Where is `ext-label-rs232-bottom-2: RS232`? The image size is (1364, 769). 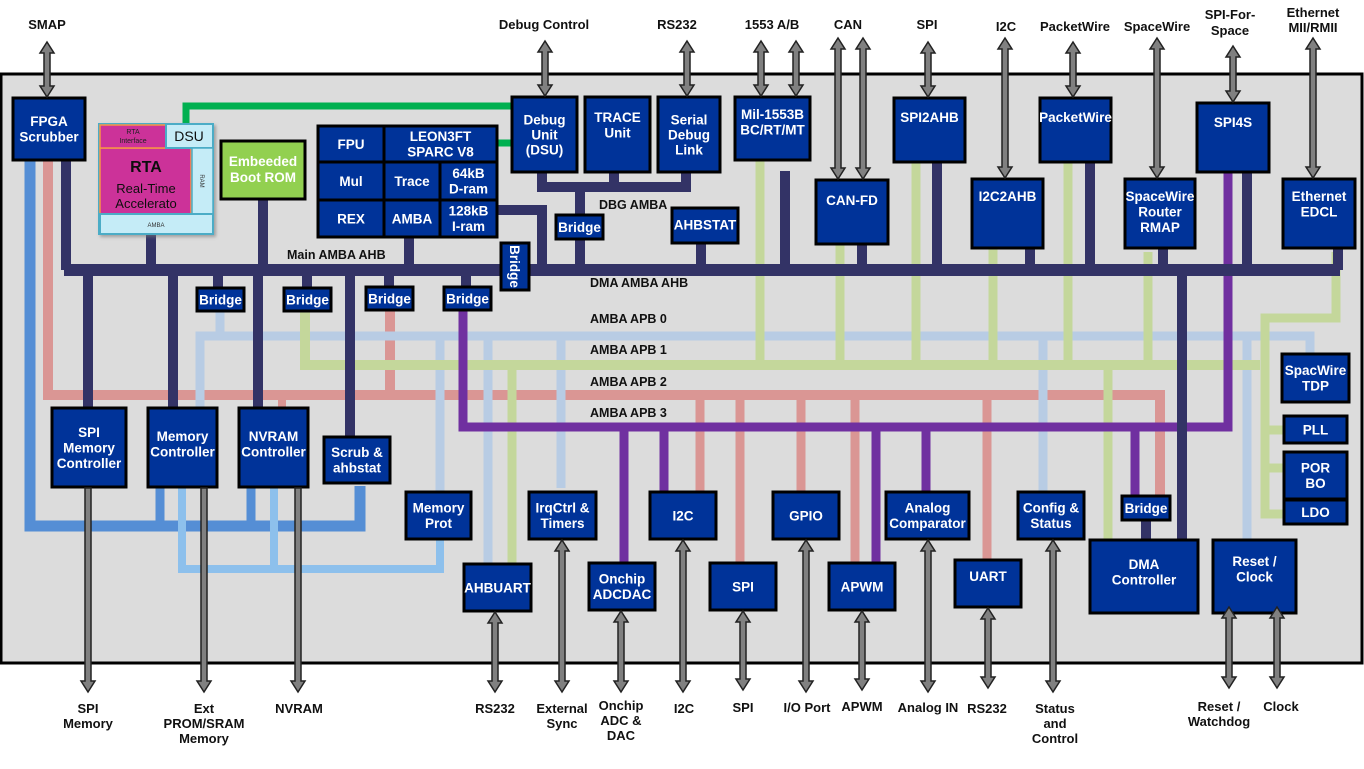 ext-label-rs232-bottom-2: RS232 is located at coordinates (987, 708).